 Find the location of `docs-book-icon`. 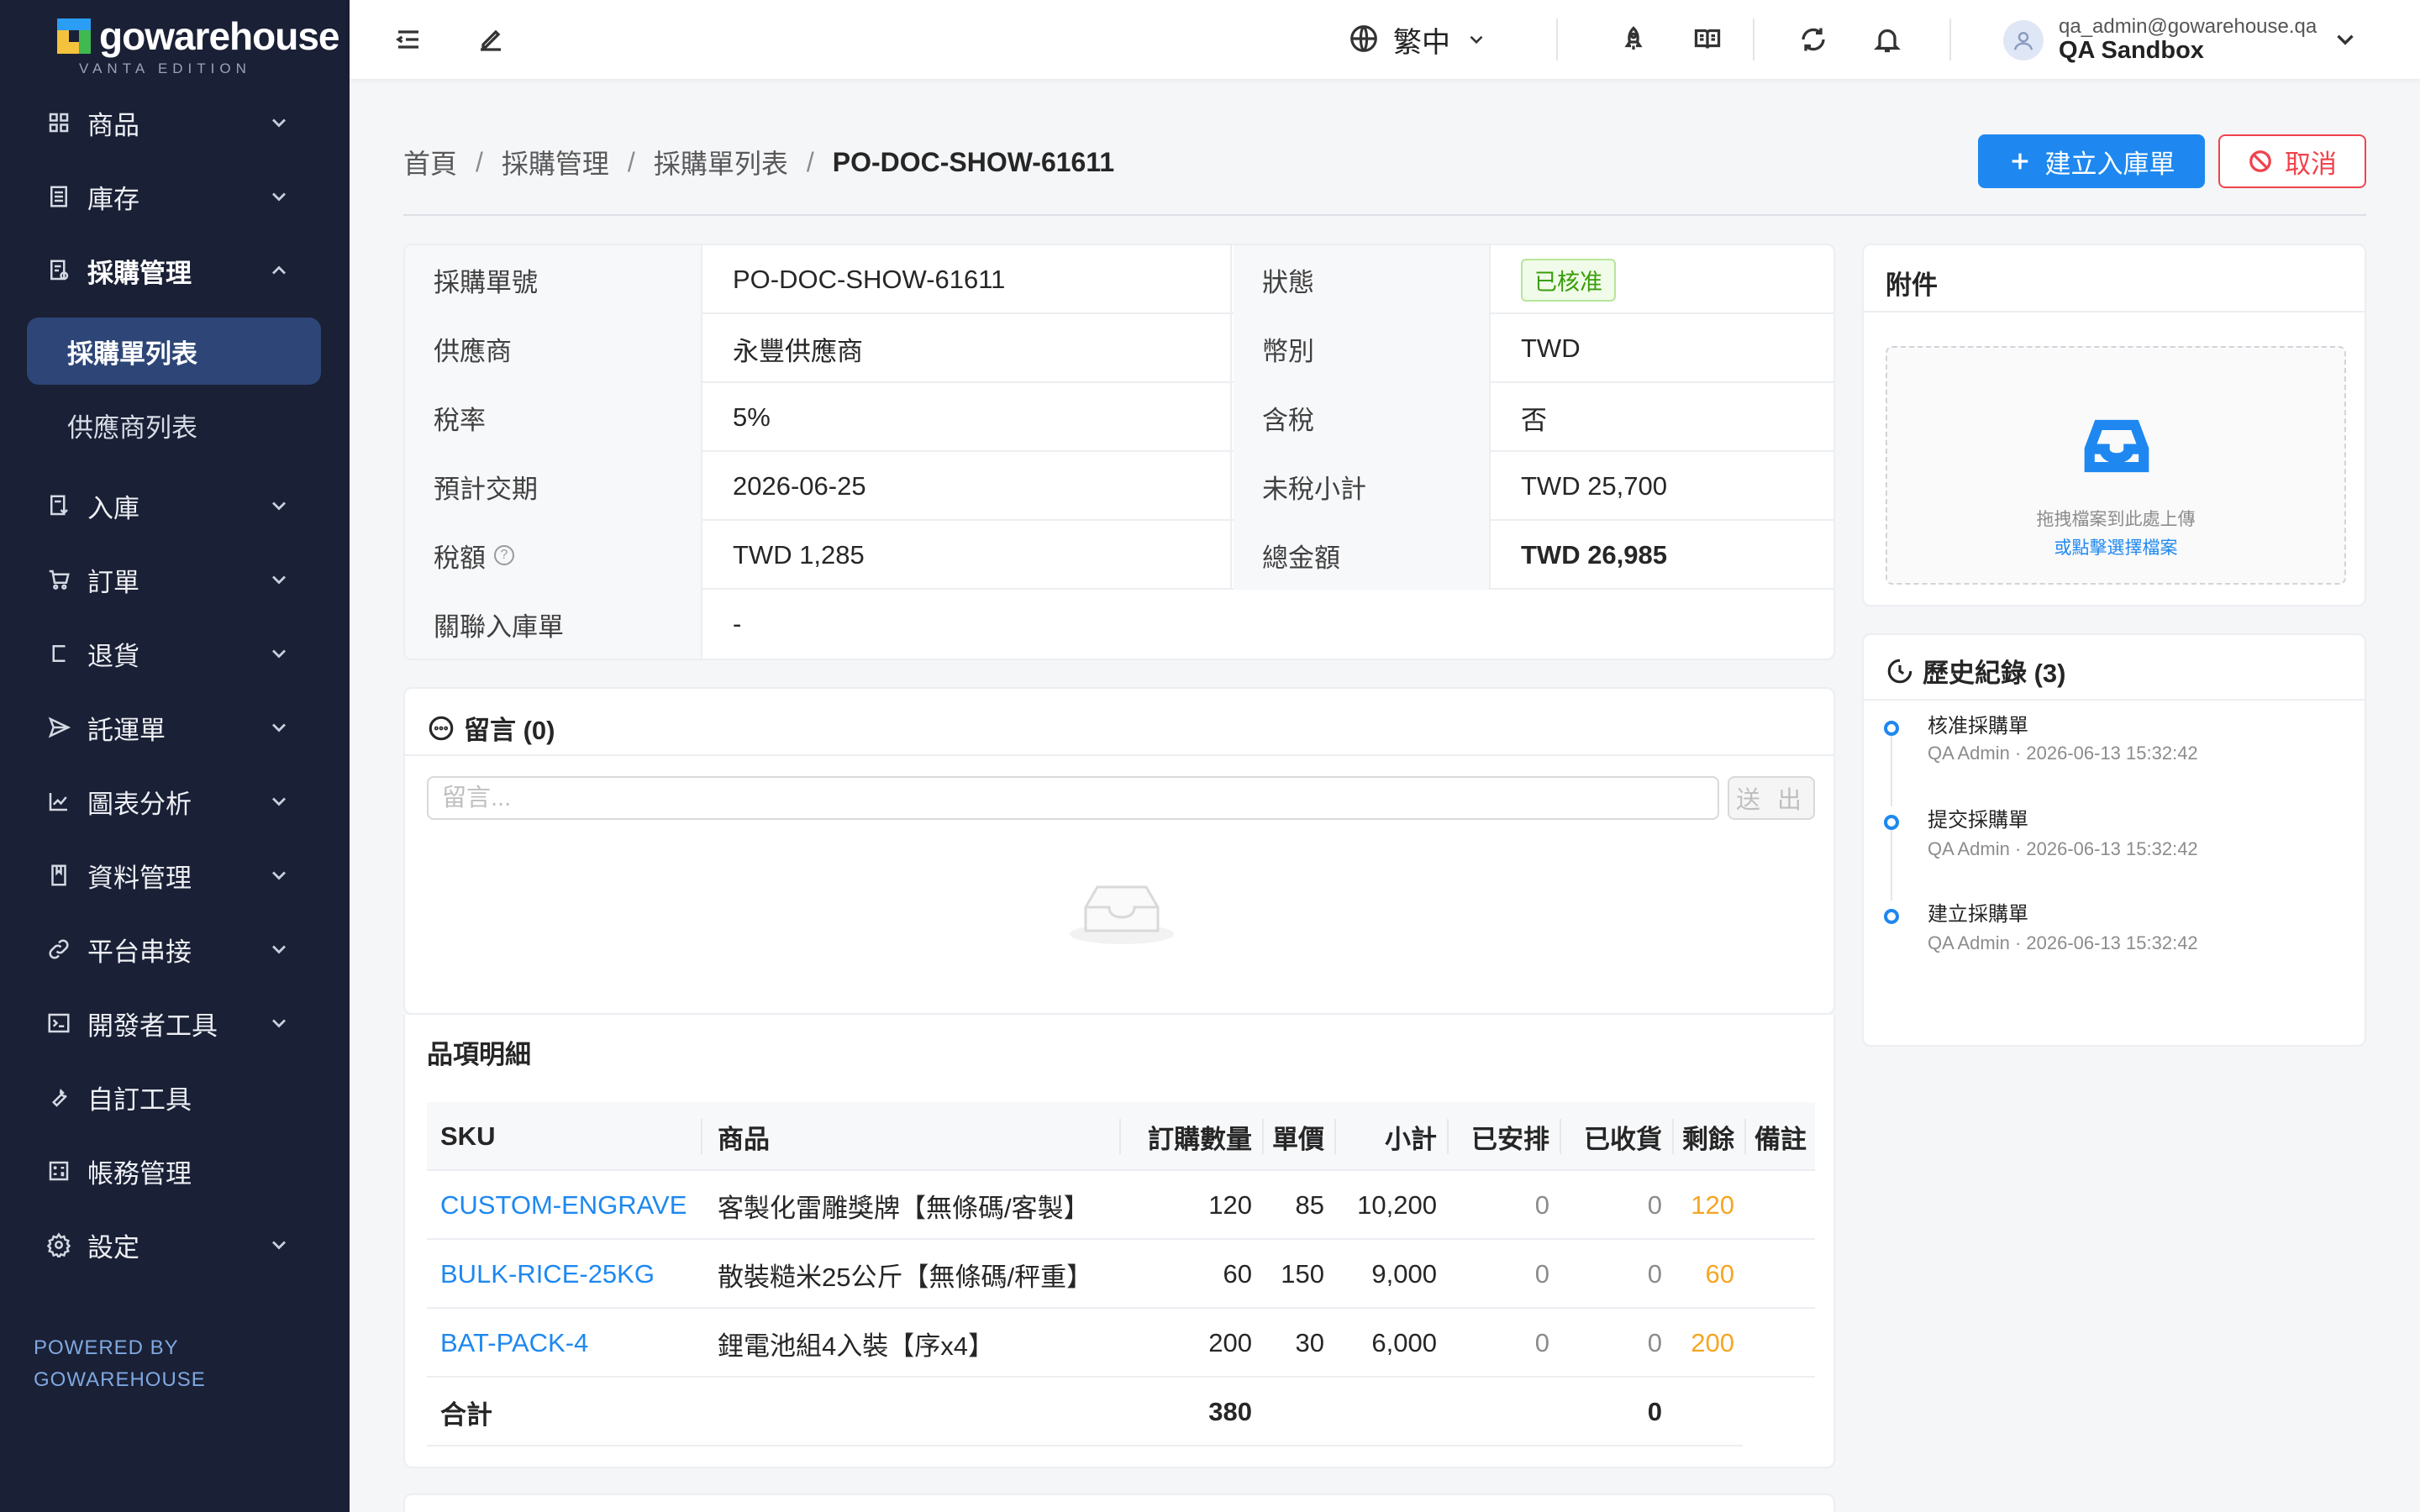

docs-book-icon is located at coordinates (1708, 39).